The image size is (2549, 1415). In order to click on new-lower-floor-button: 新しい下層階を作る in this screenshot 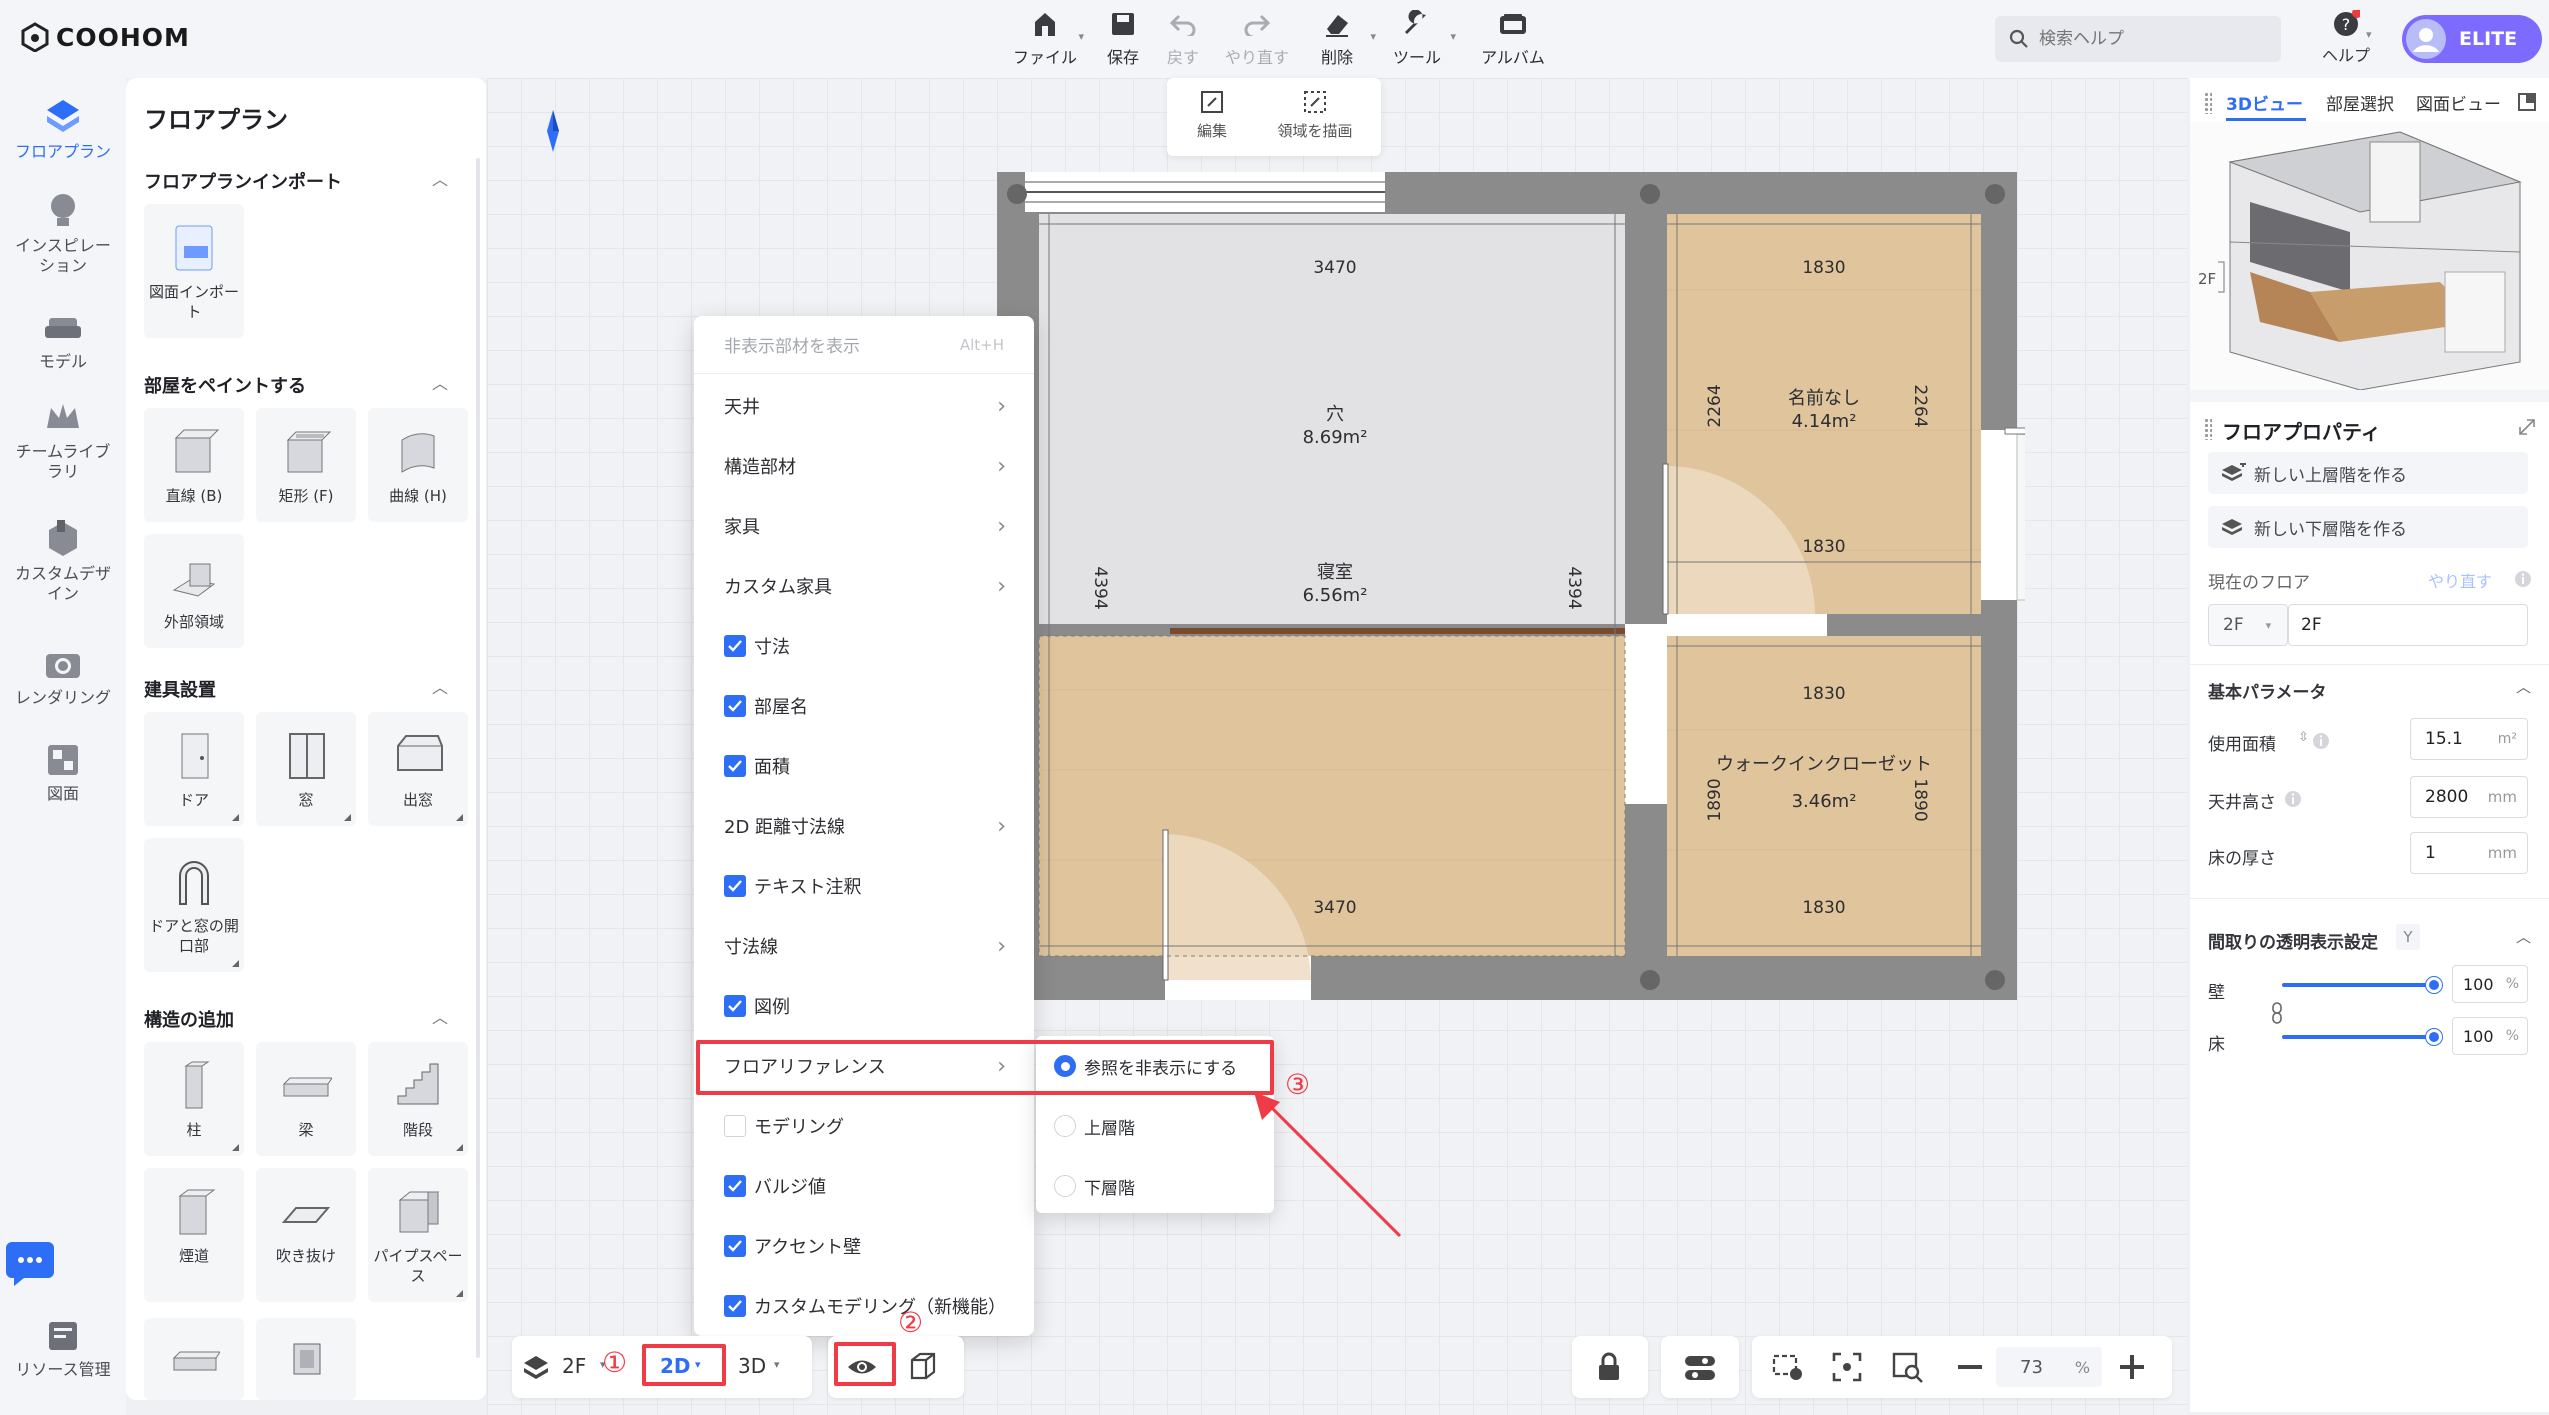, I will do `click(2368, 527)`.